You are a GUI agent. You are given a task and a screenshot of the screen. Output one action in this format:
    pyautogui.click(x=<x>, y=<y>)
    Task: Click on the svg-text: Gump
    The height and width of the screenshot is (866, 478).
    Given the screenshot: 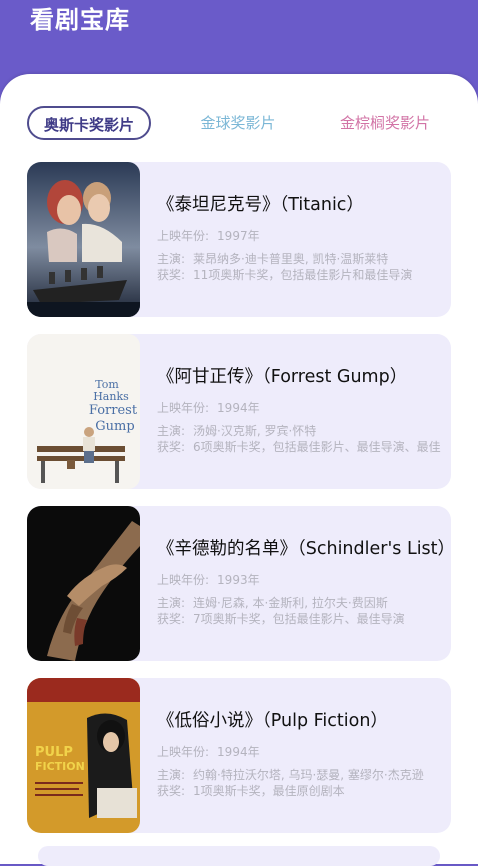 What is the action you would take?
    pyautogui.click(x=114, y=426)
    